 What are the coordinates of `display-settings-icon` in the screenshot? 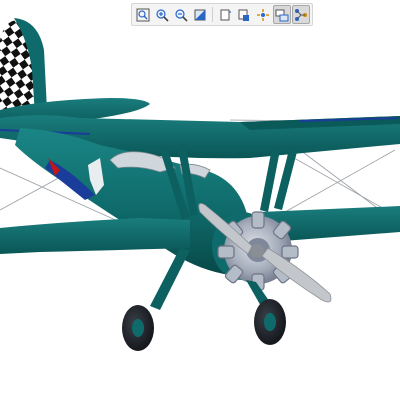 It's located at (282, 15).